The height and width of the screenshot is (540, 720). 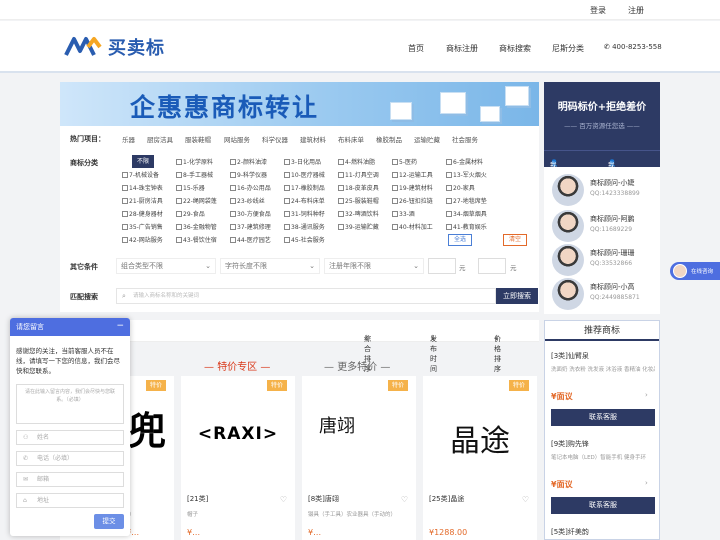 I want to click on login-link: 登录, so click(x=598, y=10).